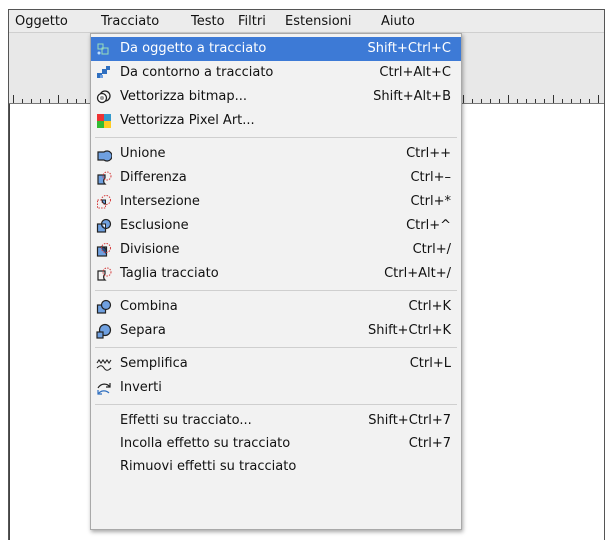 The width and height of the screenshot is (612, 540). Describe the element at coordinates (429, 306) in the screenshot. I see `menu-item-shortcut: Ctrl+K` at that location.